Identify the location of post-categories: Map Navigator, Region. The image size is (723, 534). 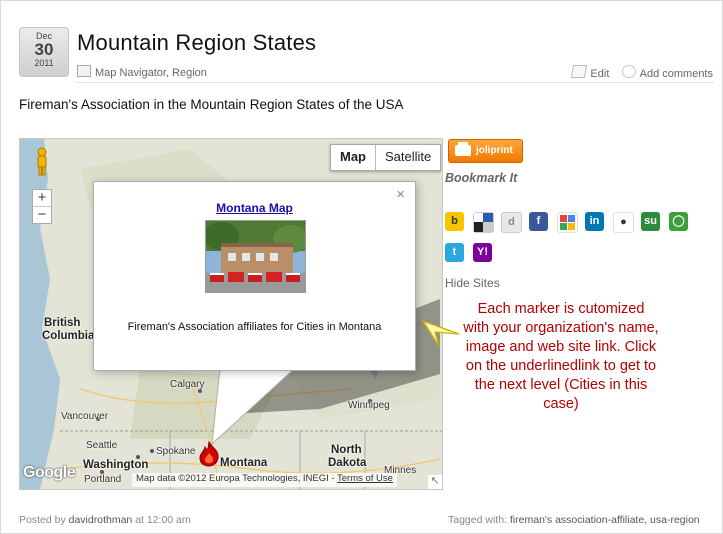
(142, 72).